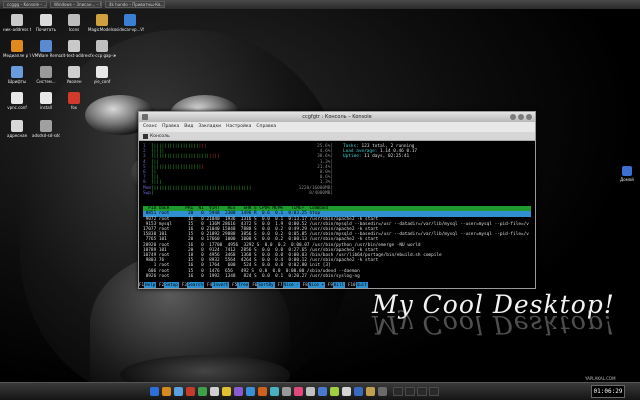 This screenshot has height=400, width=640. What do you see at coordinates (202, 167) in the screenshot?
I see `meter-bar-red: |` at bounding box center [202, 167].